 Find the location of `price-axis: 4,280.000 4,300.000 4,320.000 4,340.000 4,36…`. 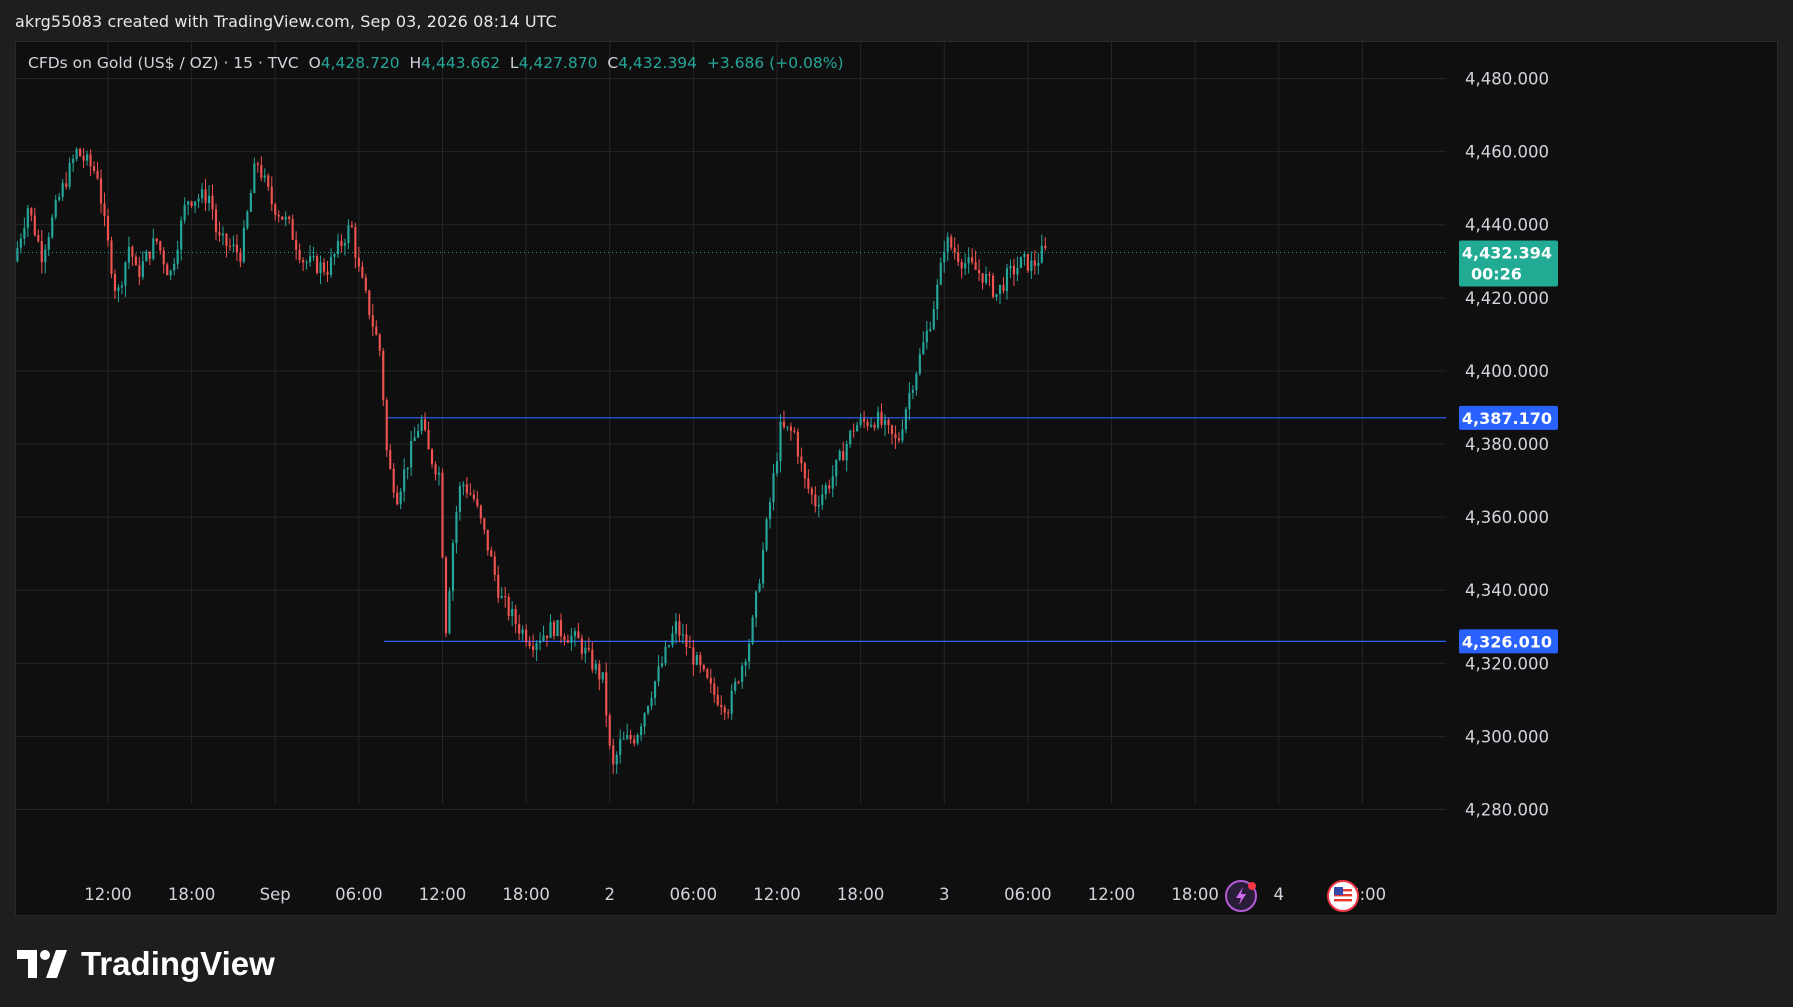

price-axis: 4,280.000 4,300.000 4,320.000 4,340.000 4,36… is located at coordinates (1507, 445).